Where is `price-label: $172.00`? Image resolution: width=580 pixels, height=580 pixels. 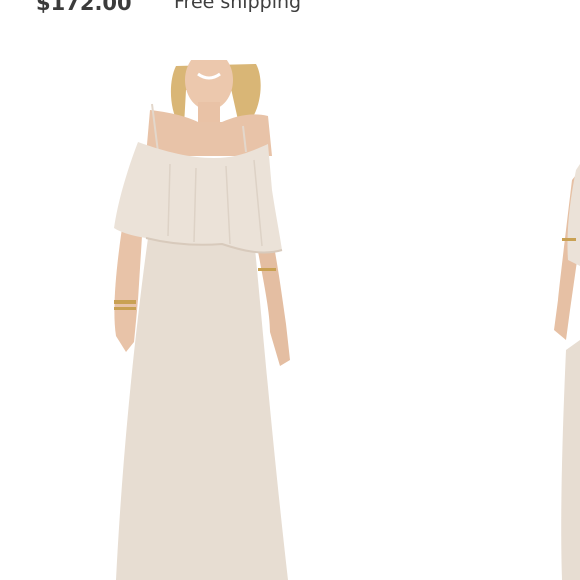
price-label: $172.00 is located at coordinates (84, 7).